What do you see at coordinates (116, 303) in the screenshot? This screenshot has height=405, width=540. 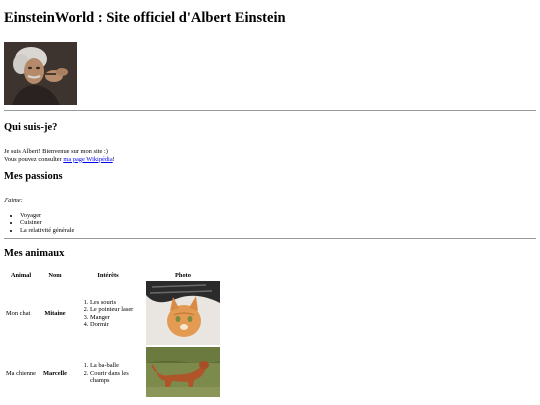 I see `interest-item: Les souris` at bounding box center [116, 303].